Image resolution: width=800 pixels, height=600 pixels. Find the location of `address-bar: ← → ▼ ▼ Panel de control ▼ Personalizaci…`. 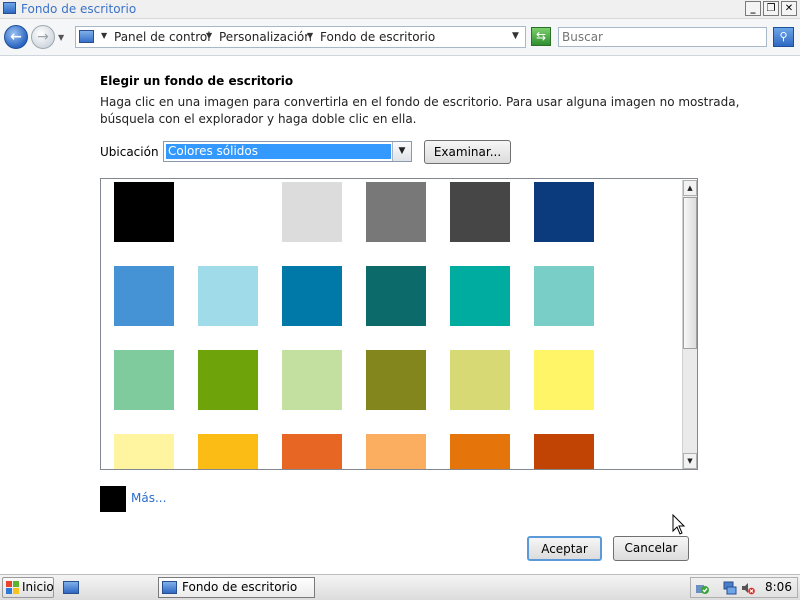

address-bar: ← → ▼ ▼ Panel de control ▼ Personalizaci… is located at coordinates (400, 37).